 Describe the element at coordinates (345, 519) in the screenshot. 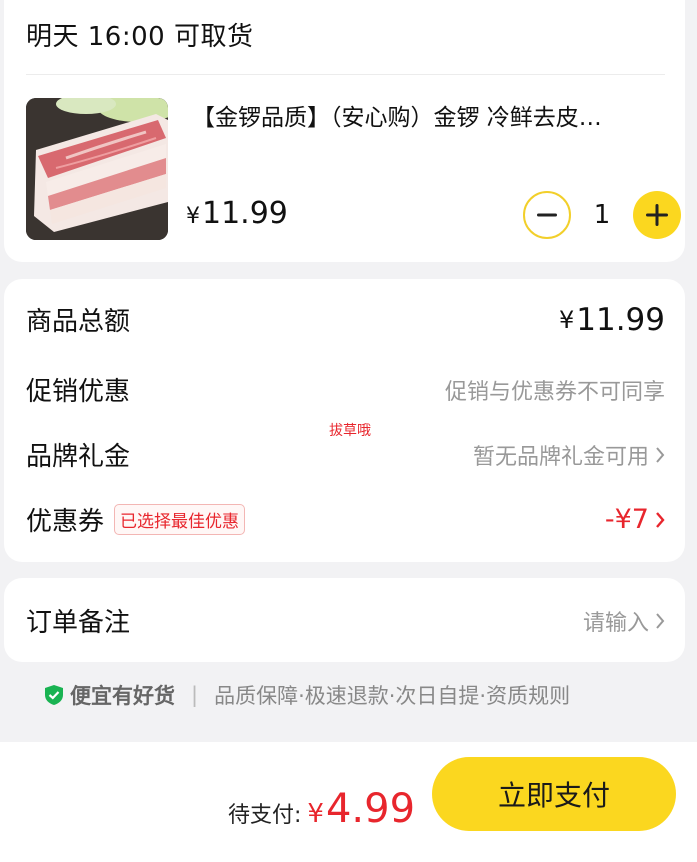

I see `coupon-row: 优惠券 已选择最佳优惠 -¥7` at that location.